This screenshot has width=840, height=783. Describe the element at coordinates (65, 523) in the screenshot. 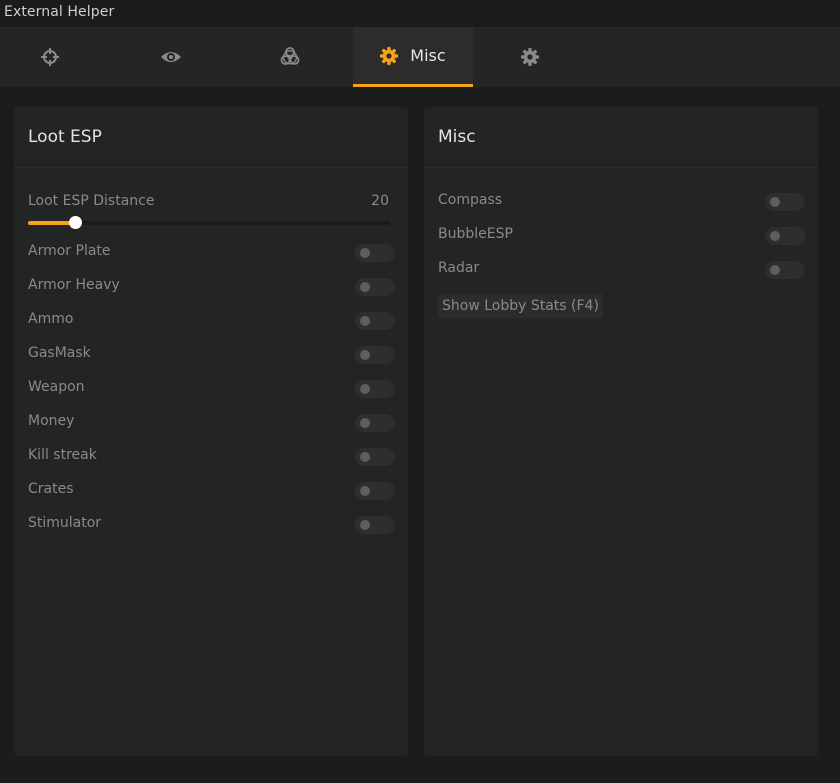

I see `stimulator-label: Stimulator` at that location.